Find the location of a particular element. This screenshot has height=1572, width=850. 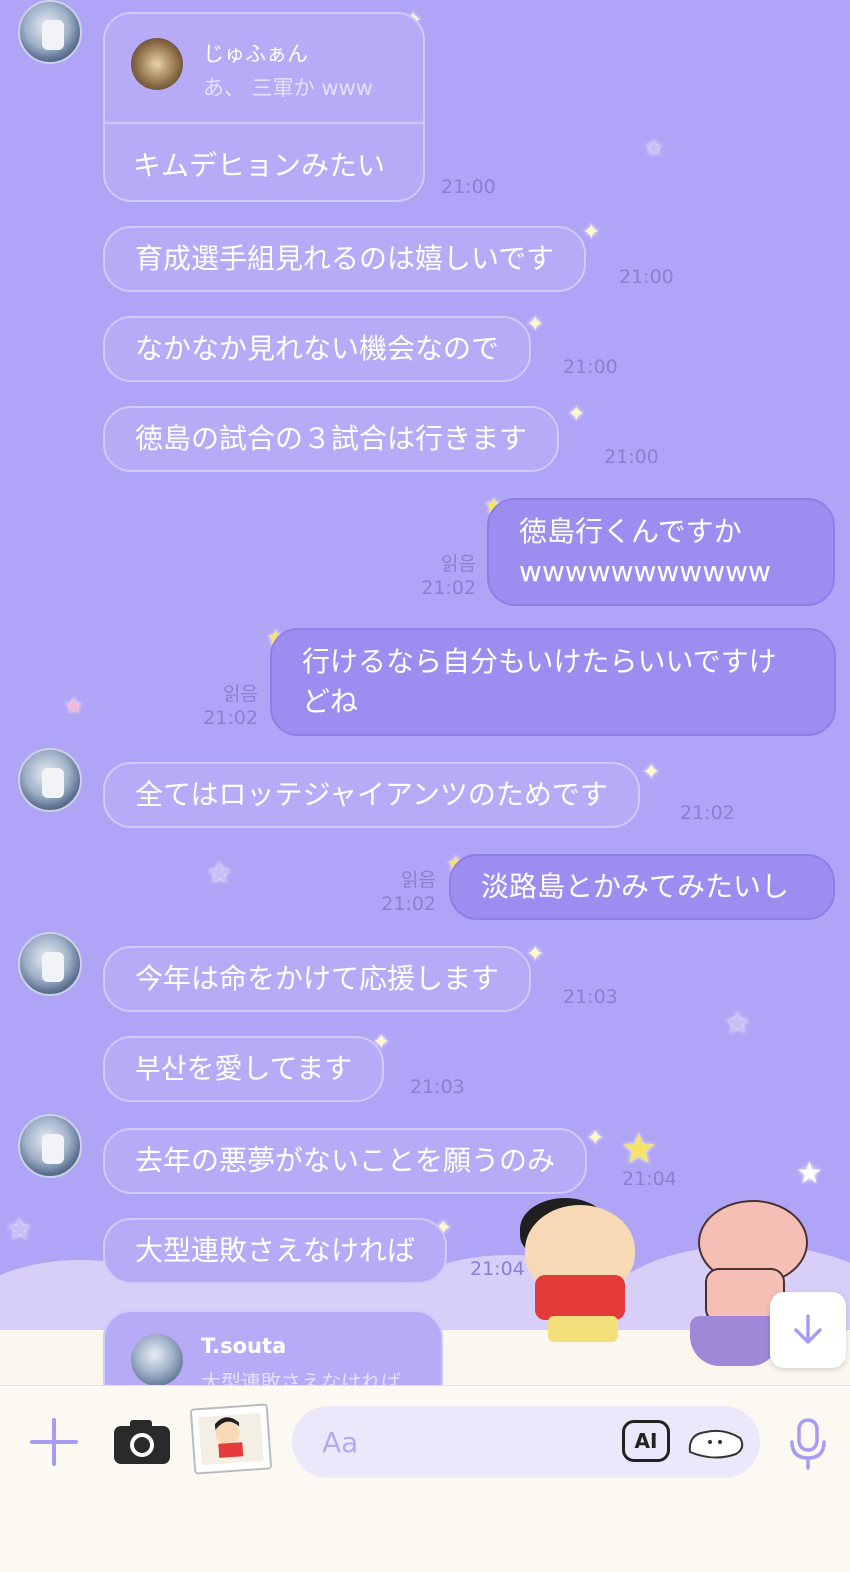

reply-message-bubble: じゅふぁん あ、 三軍か www キムデヒョンみたい is located at coordinates (264, 107).